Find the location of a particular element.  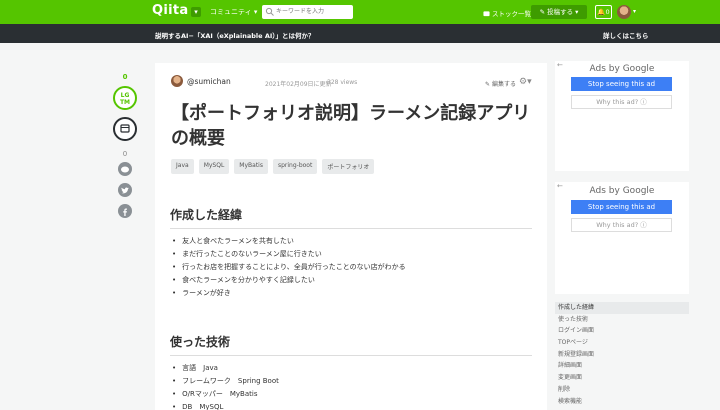

stock-list-link: ストック一覧 is located at coordinates (507, 13).